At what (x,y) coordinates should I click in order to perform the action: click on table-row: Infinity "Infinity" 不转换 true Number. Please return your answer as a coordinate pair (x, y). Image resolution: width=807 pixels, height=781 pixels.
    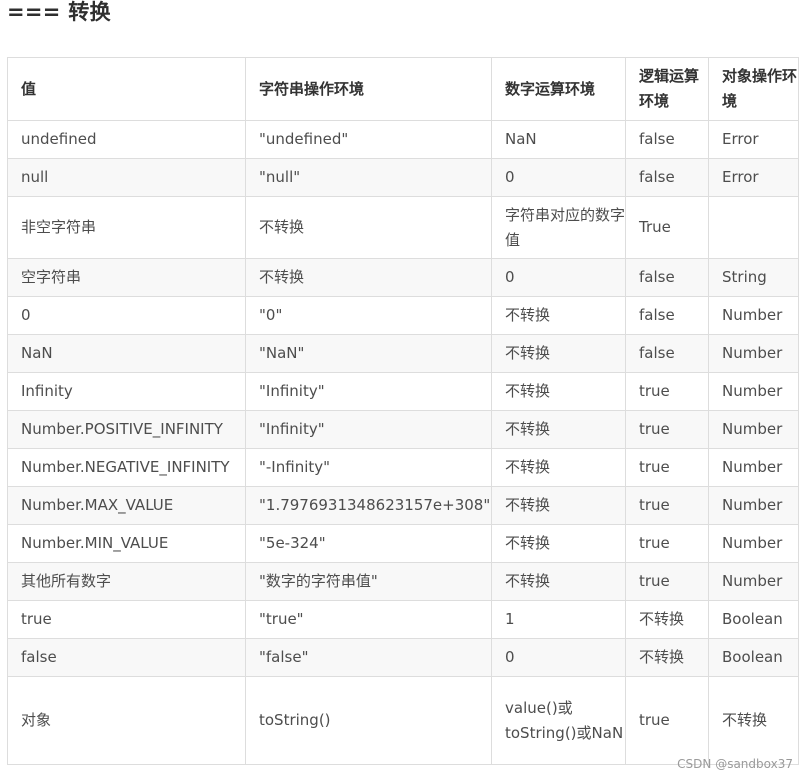
    Looking at the image, I should click on (403, 391).